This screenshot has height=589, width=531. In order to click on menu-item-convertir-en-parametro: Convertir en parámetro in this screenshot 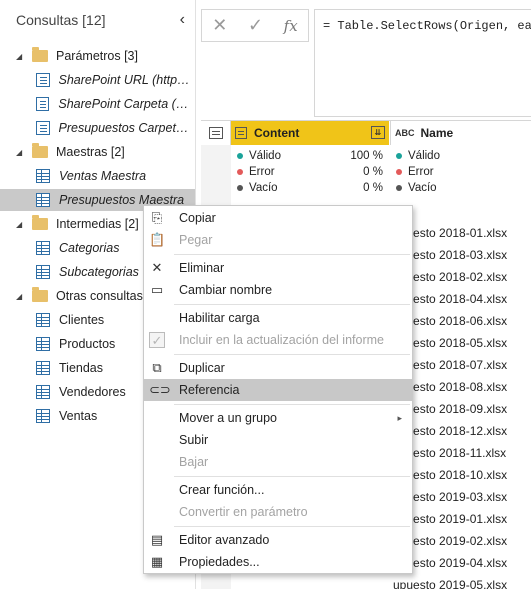, I will do `click(278, 512)`.